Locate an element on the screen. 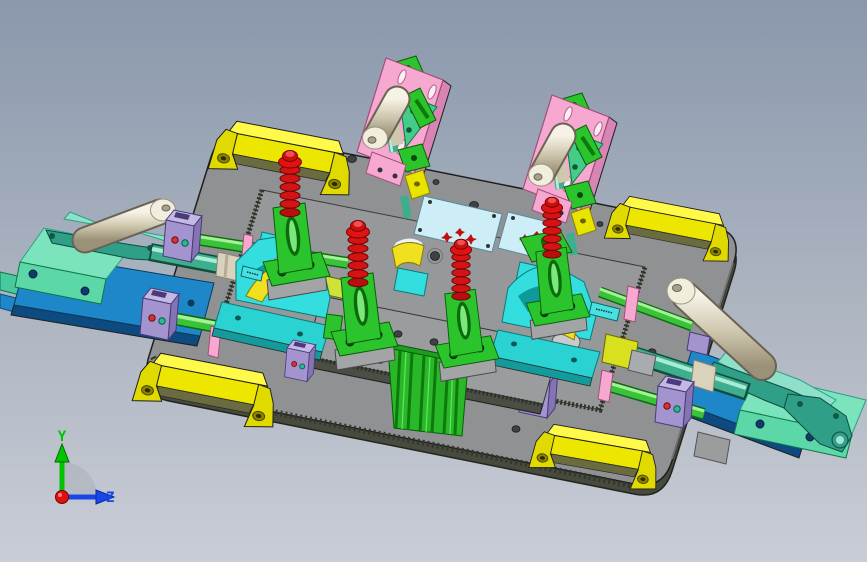 The height and width of the screenshot is (562, 867). guide-block-center is located at coordinates (300, 361).